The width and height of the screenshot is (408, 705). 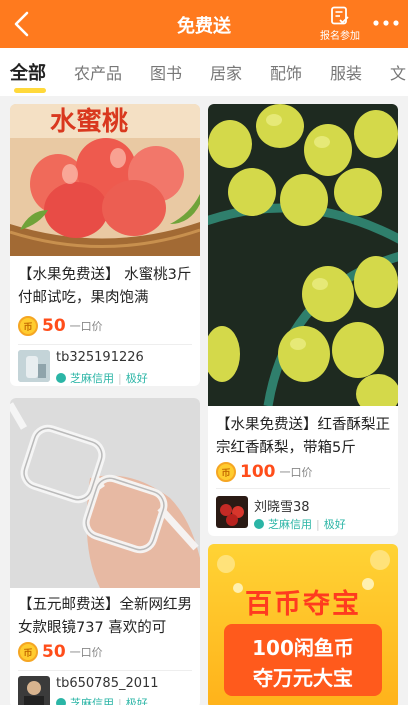 What do you see at coordinates (98, 72) in the screenshot?
I see `tab-agriculture: 农产品` at bounding box center [98, 72].